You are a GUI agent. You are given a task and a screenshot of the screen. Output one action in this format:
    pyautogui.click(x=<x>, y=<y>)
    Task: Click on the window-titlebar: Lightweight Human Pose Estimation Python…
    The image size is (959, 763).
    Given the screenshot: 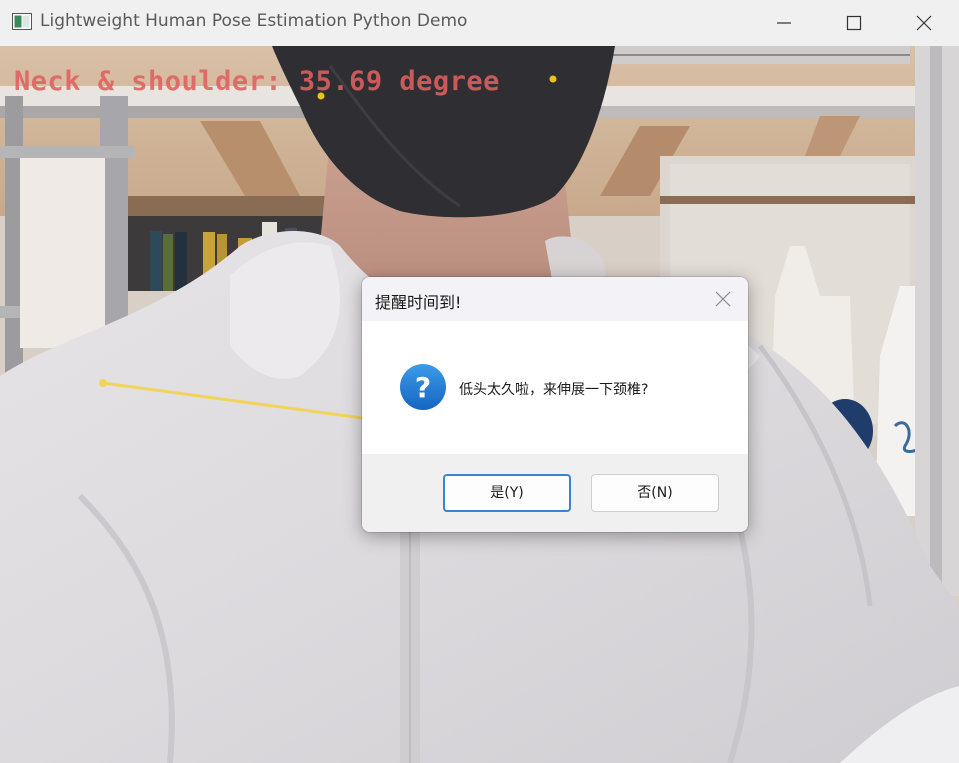 What is the action you would take?
    pyautogui.click(x=479, y=23)
    